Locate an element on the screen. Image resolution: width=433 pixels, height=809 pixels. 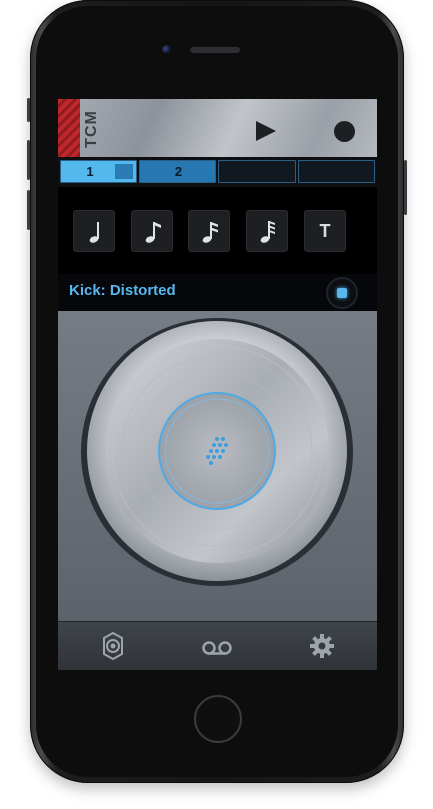
pattern-1-indicator is located at coordinates (124, 171).